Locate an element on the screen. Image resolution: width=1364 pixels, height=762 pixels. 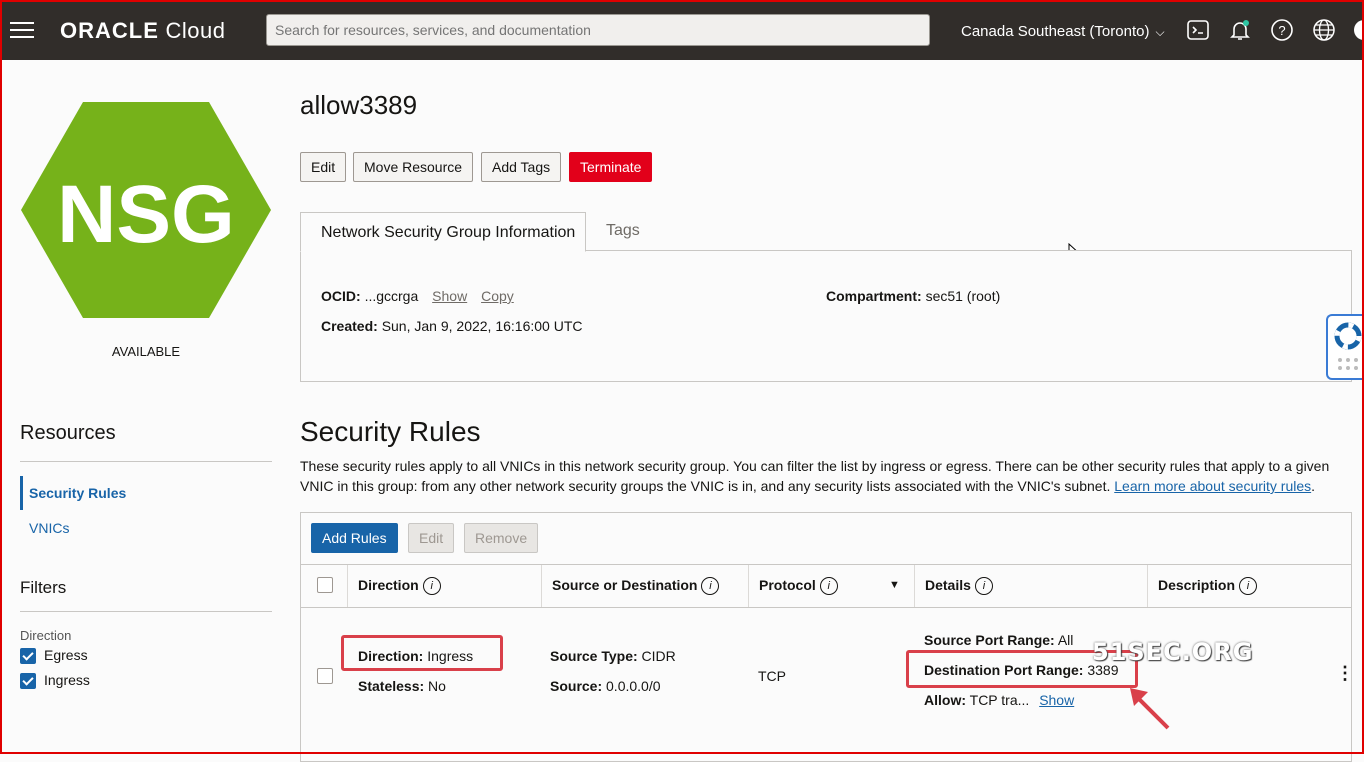
watermark-text: 51SEC.ORG is located at coordinates (1173, 652).